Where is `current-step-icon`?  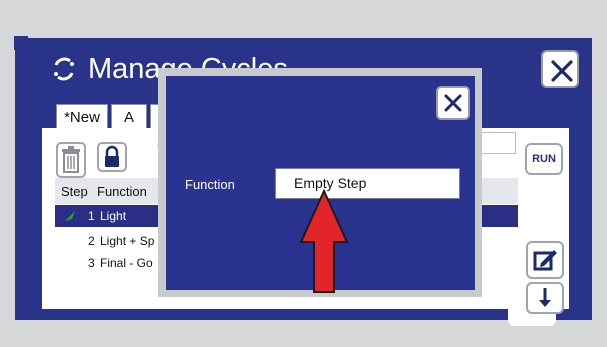 current-step-icon is located at coordinates (70, 216).